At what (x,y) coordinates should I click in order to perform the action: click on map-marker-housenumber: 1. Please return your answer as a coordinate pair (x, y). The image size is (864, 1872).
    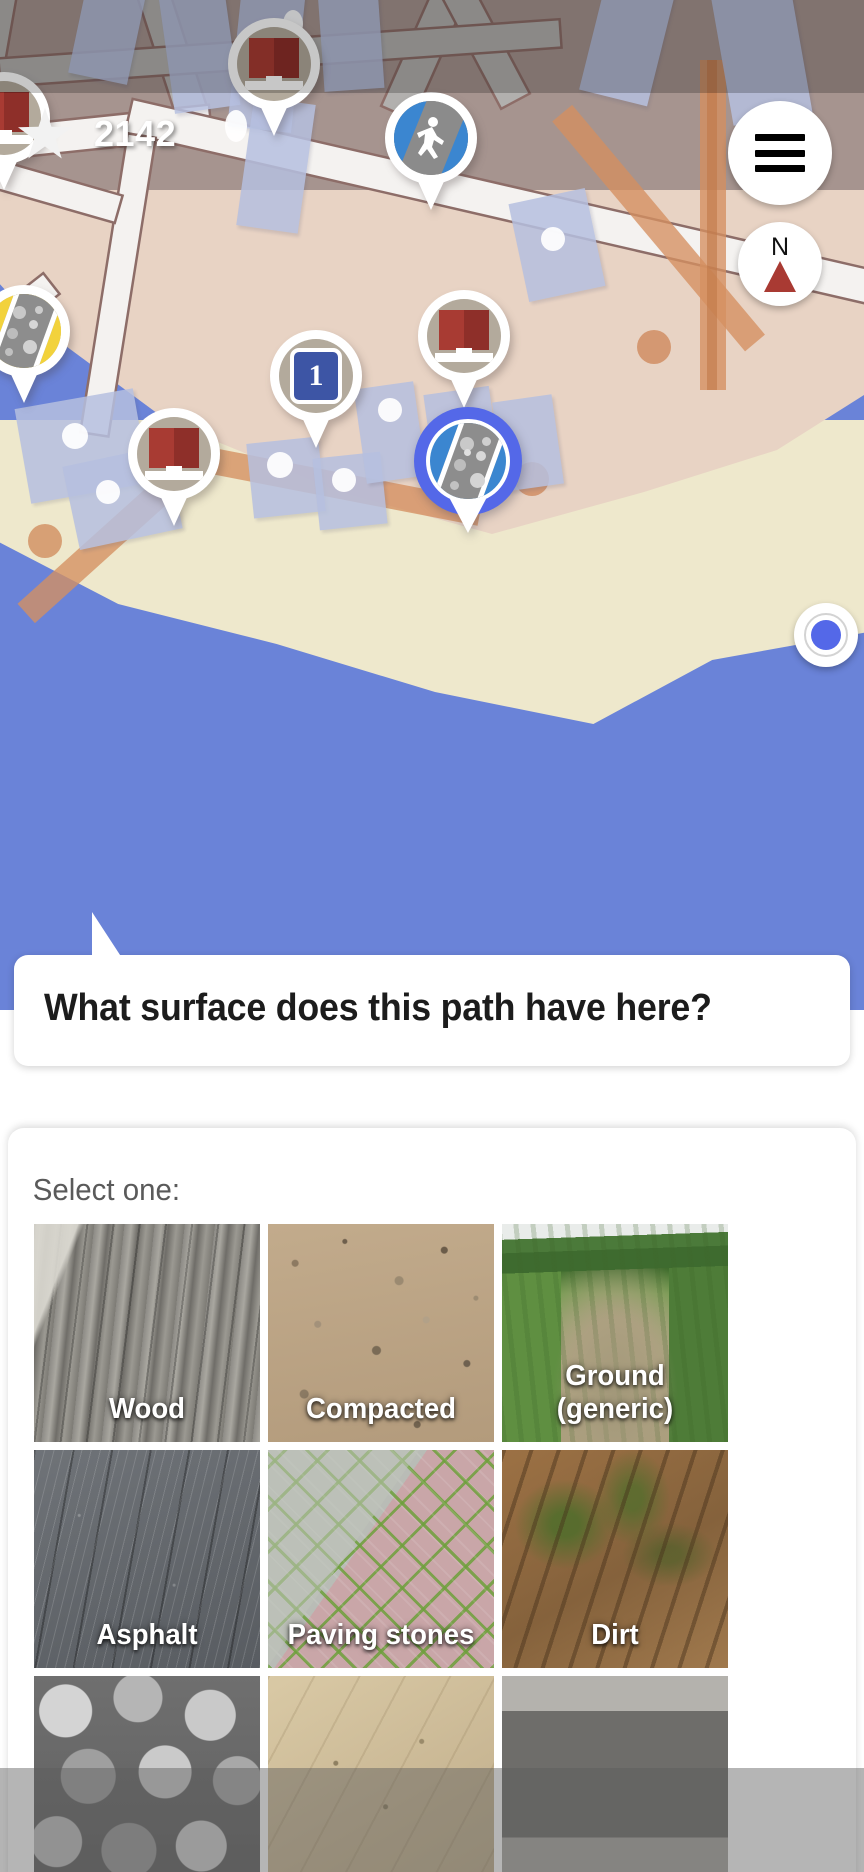
    Looking at the image, I should click on (316, 389).